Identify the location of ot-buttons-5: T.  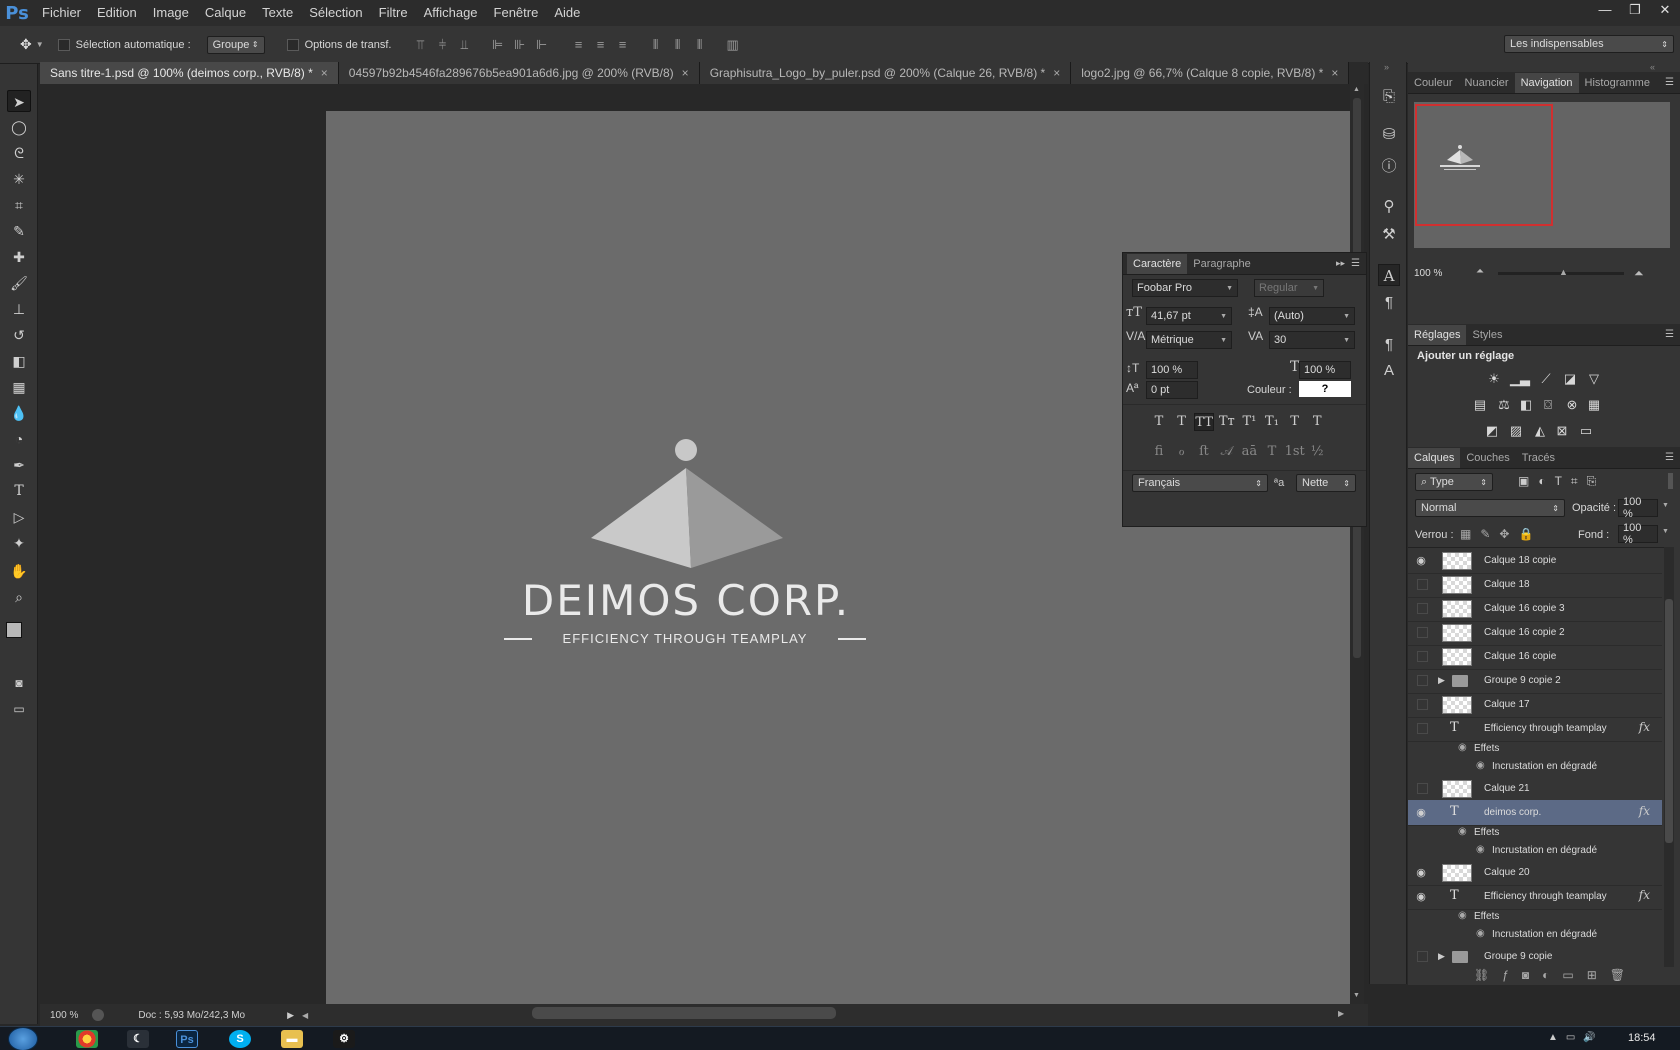
(1272, 452).